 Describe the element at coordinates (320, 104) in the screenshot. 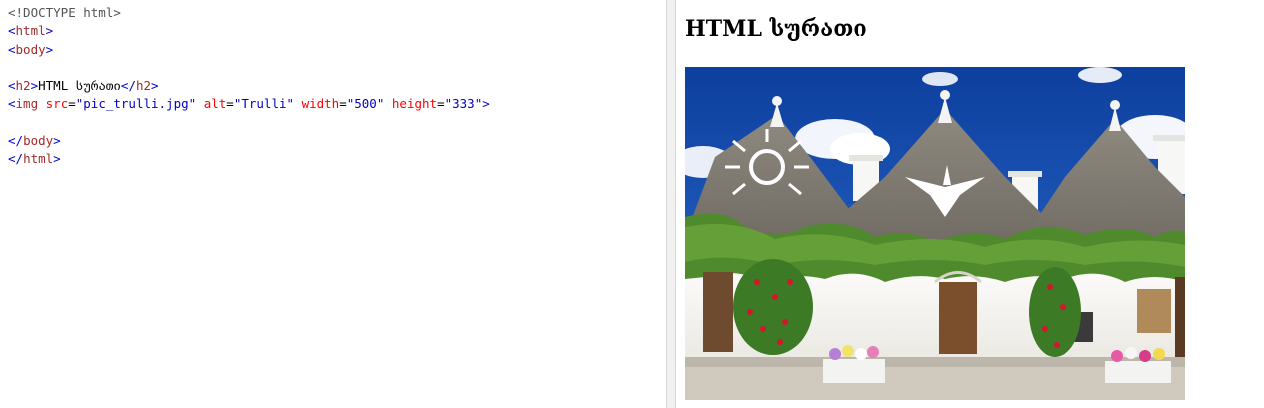

I see `attribute-name-token: width` at that location.